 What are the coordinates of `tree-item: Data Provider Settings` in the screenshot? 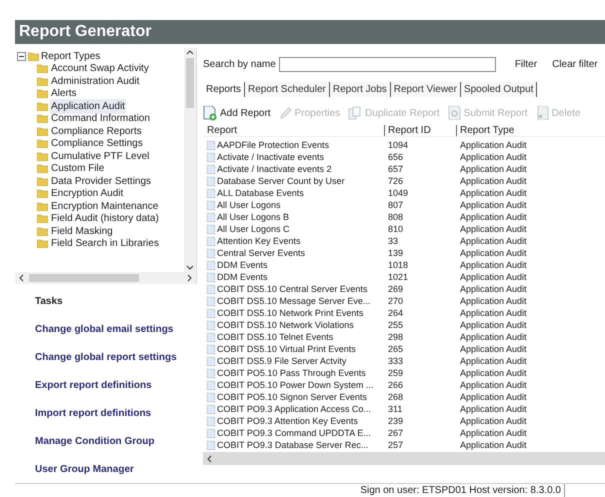 It's located at (101, 181).